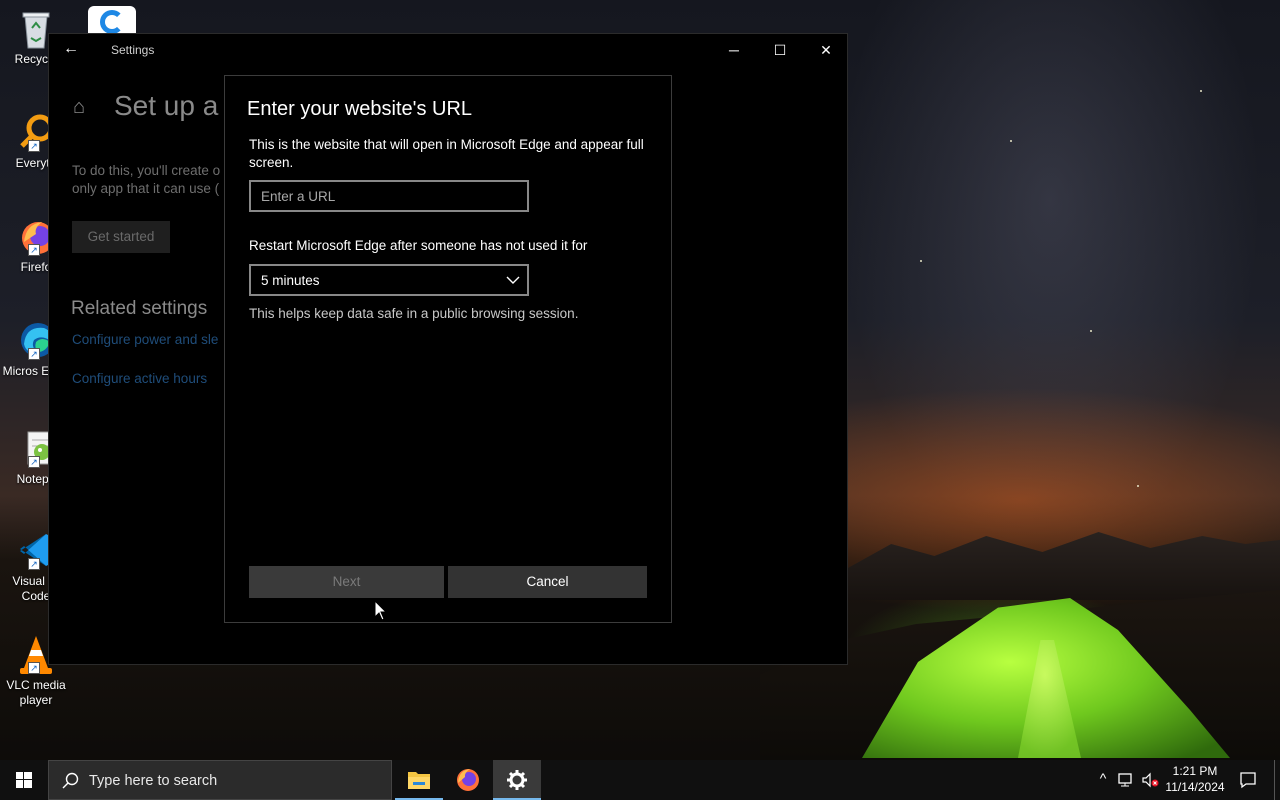  I want to click on desktop-icon-label: VLC media player, so click(36, 692).